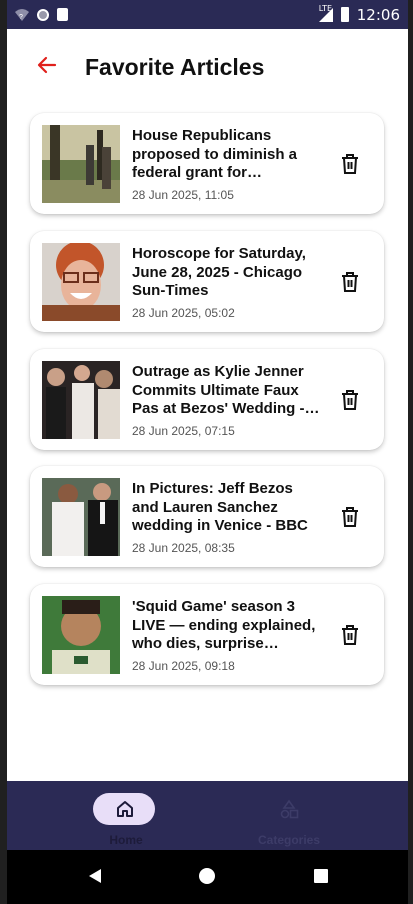 The height and width of the screenshot is (904, 413). What do you see at coordinates (183, 666) in the screenshot?
I see `article-date: 28 Jun 2025, 09:18` at bounding box center [183, 666].